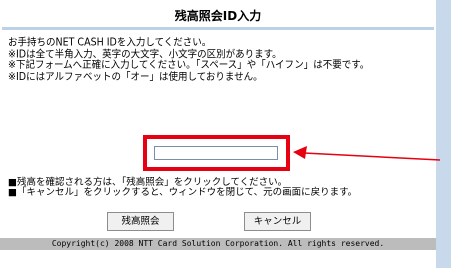  I want to click on input-highlight-box, so click(216, 153).